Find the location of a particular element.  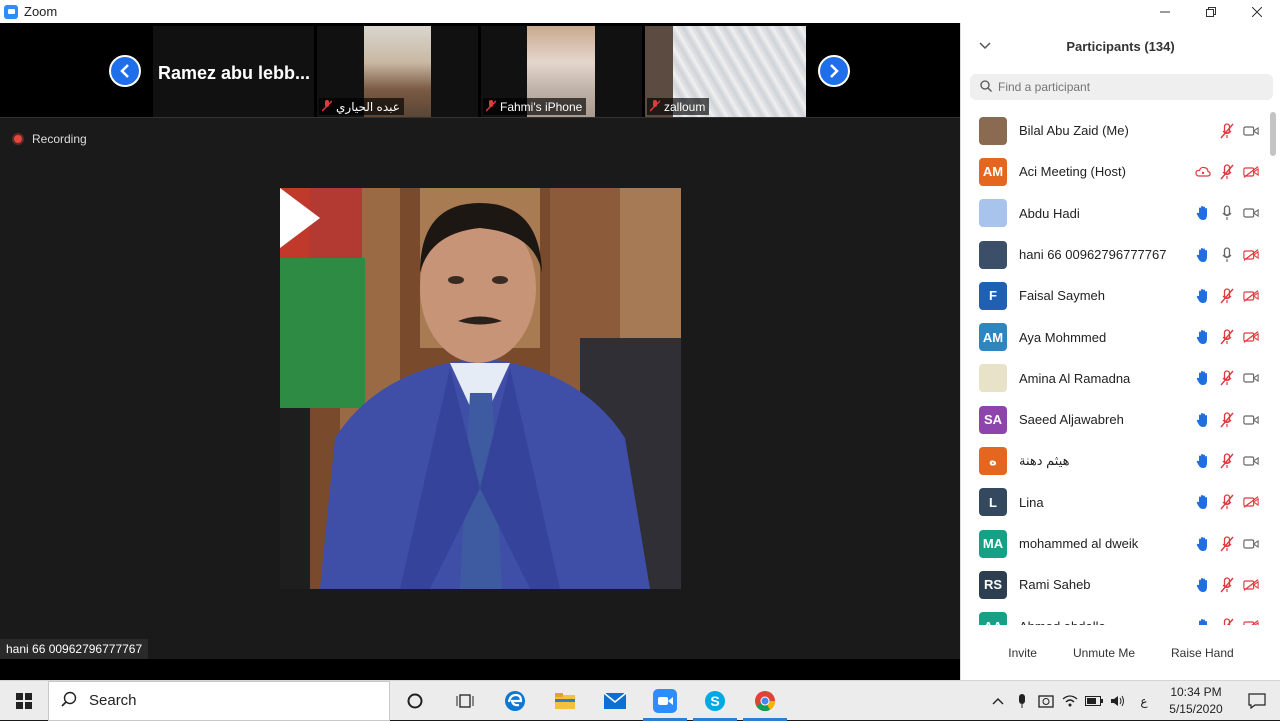

skype-icon: S is located at coordinates (715, 701).